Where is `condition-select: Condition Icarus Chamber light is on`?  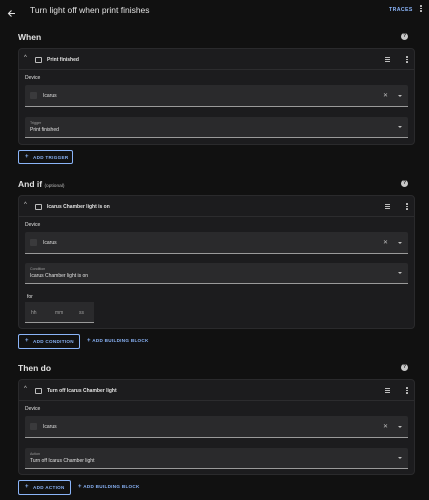
condition-select: Condition Icarus Chamber light is on is located at coordinates (216, 273).